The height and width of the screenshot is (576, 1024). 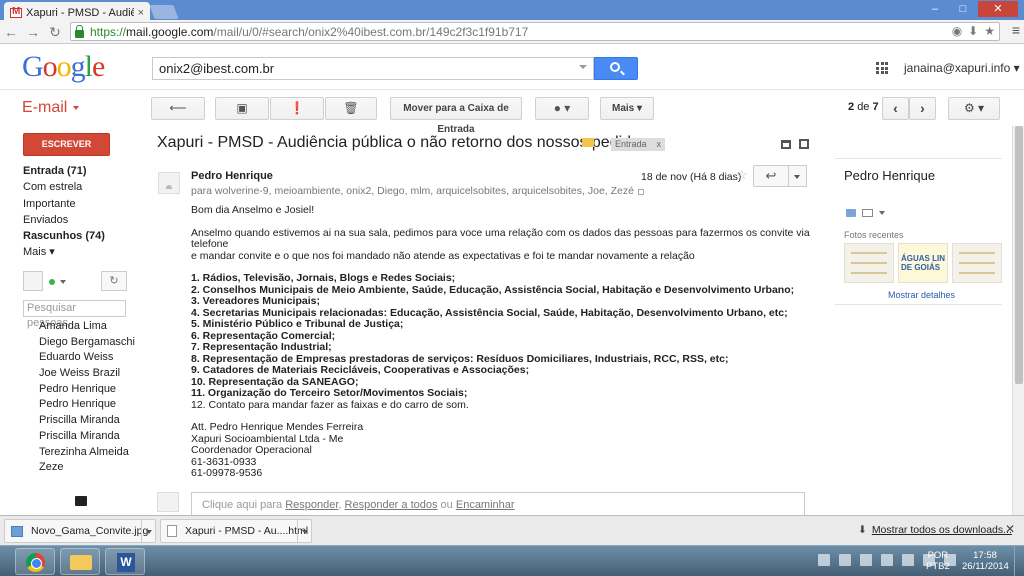 I want to click on forward-arrow-icon: →, so click(x=33, y=32).